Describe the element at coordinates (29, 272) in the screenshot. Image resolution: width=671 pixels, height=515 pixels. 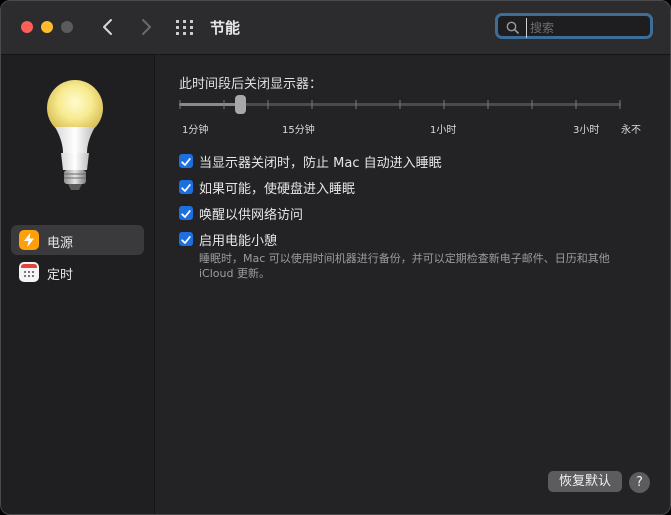
I see `calendar-icon` at that location.